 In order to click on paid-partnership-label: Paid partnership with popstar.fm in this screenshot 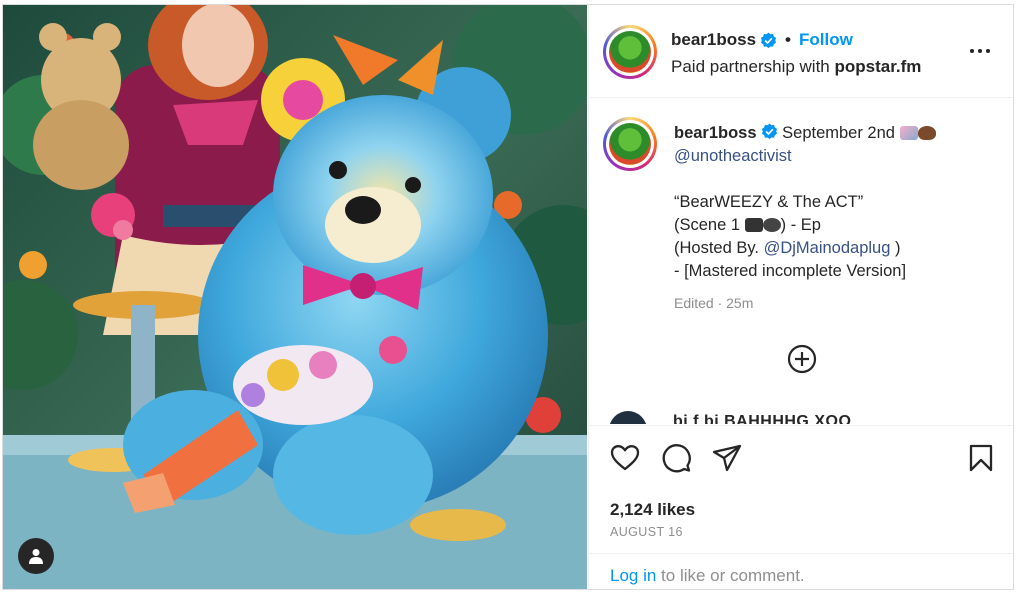, I will do `click(796, 67)`.